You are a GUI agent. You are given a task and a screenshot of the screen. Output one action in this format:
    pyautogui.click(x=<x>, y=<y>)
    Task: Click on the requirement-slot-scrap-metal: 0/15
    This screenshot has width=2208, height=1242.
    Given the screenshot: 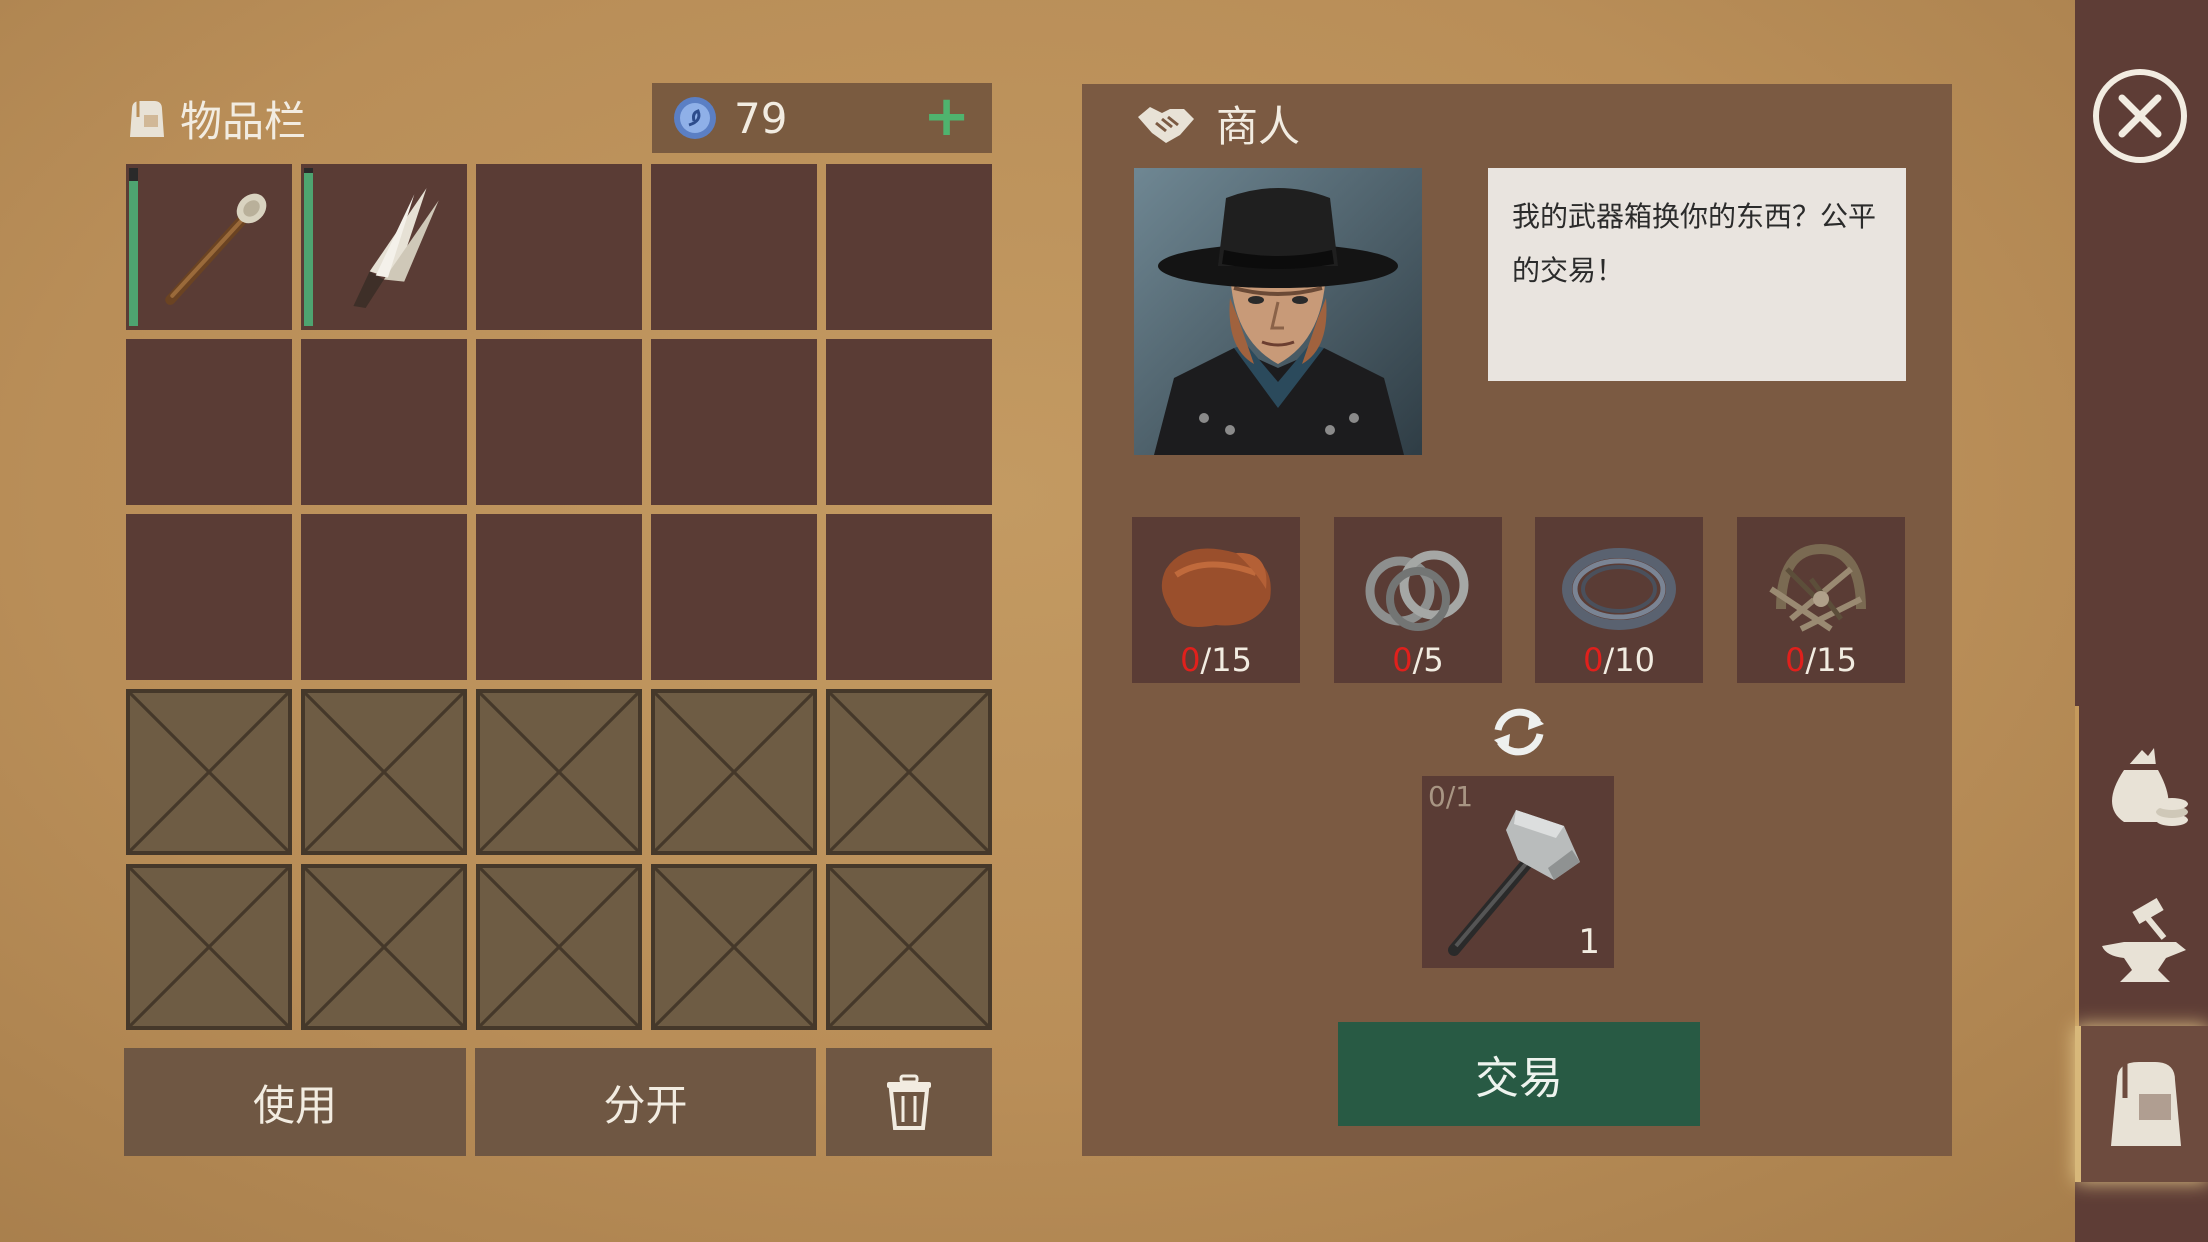 What is the action you would take?
    pyautogui.click(x=1821, y=600)
    